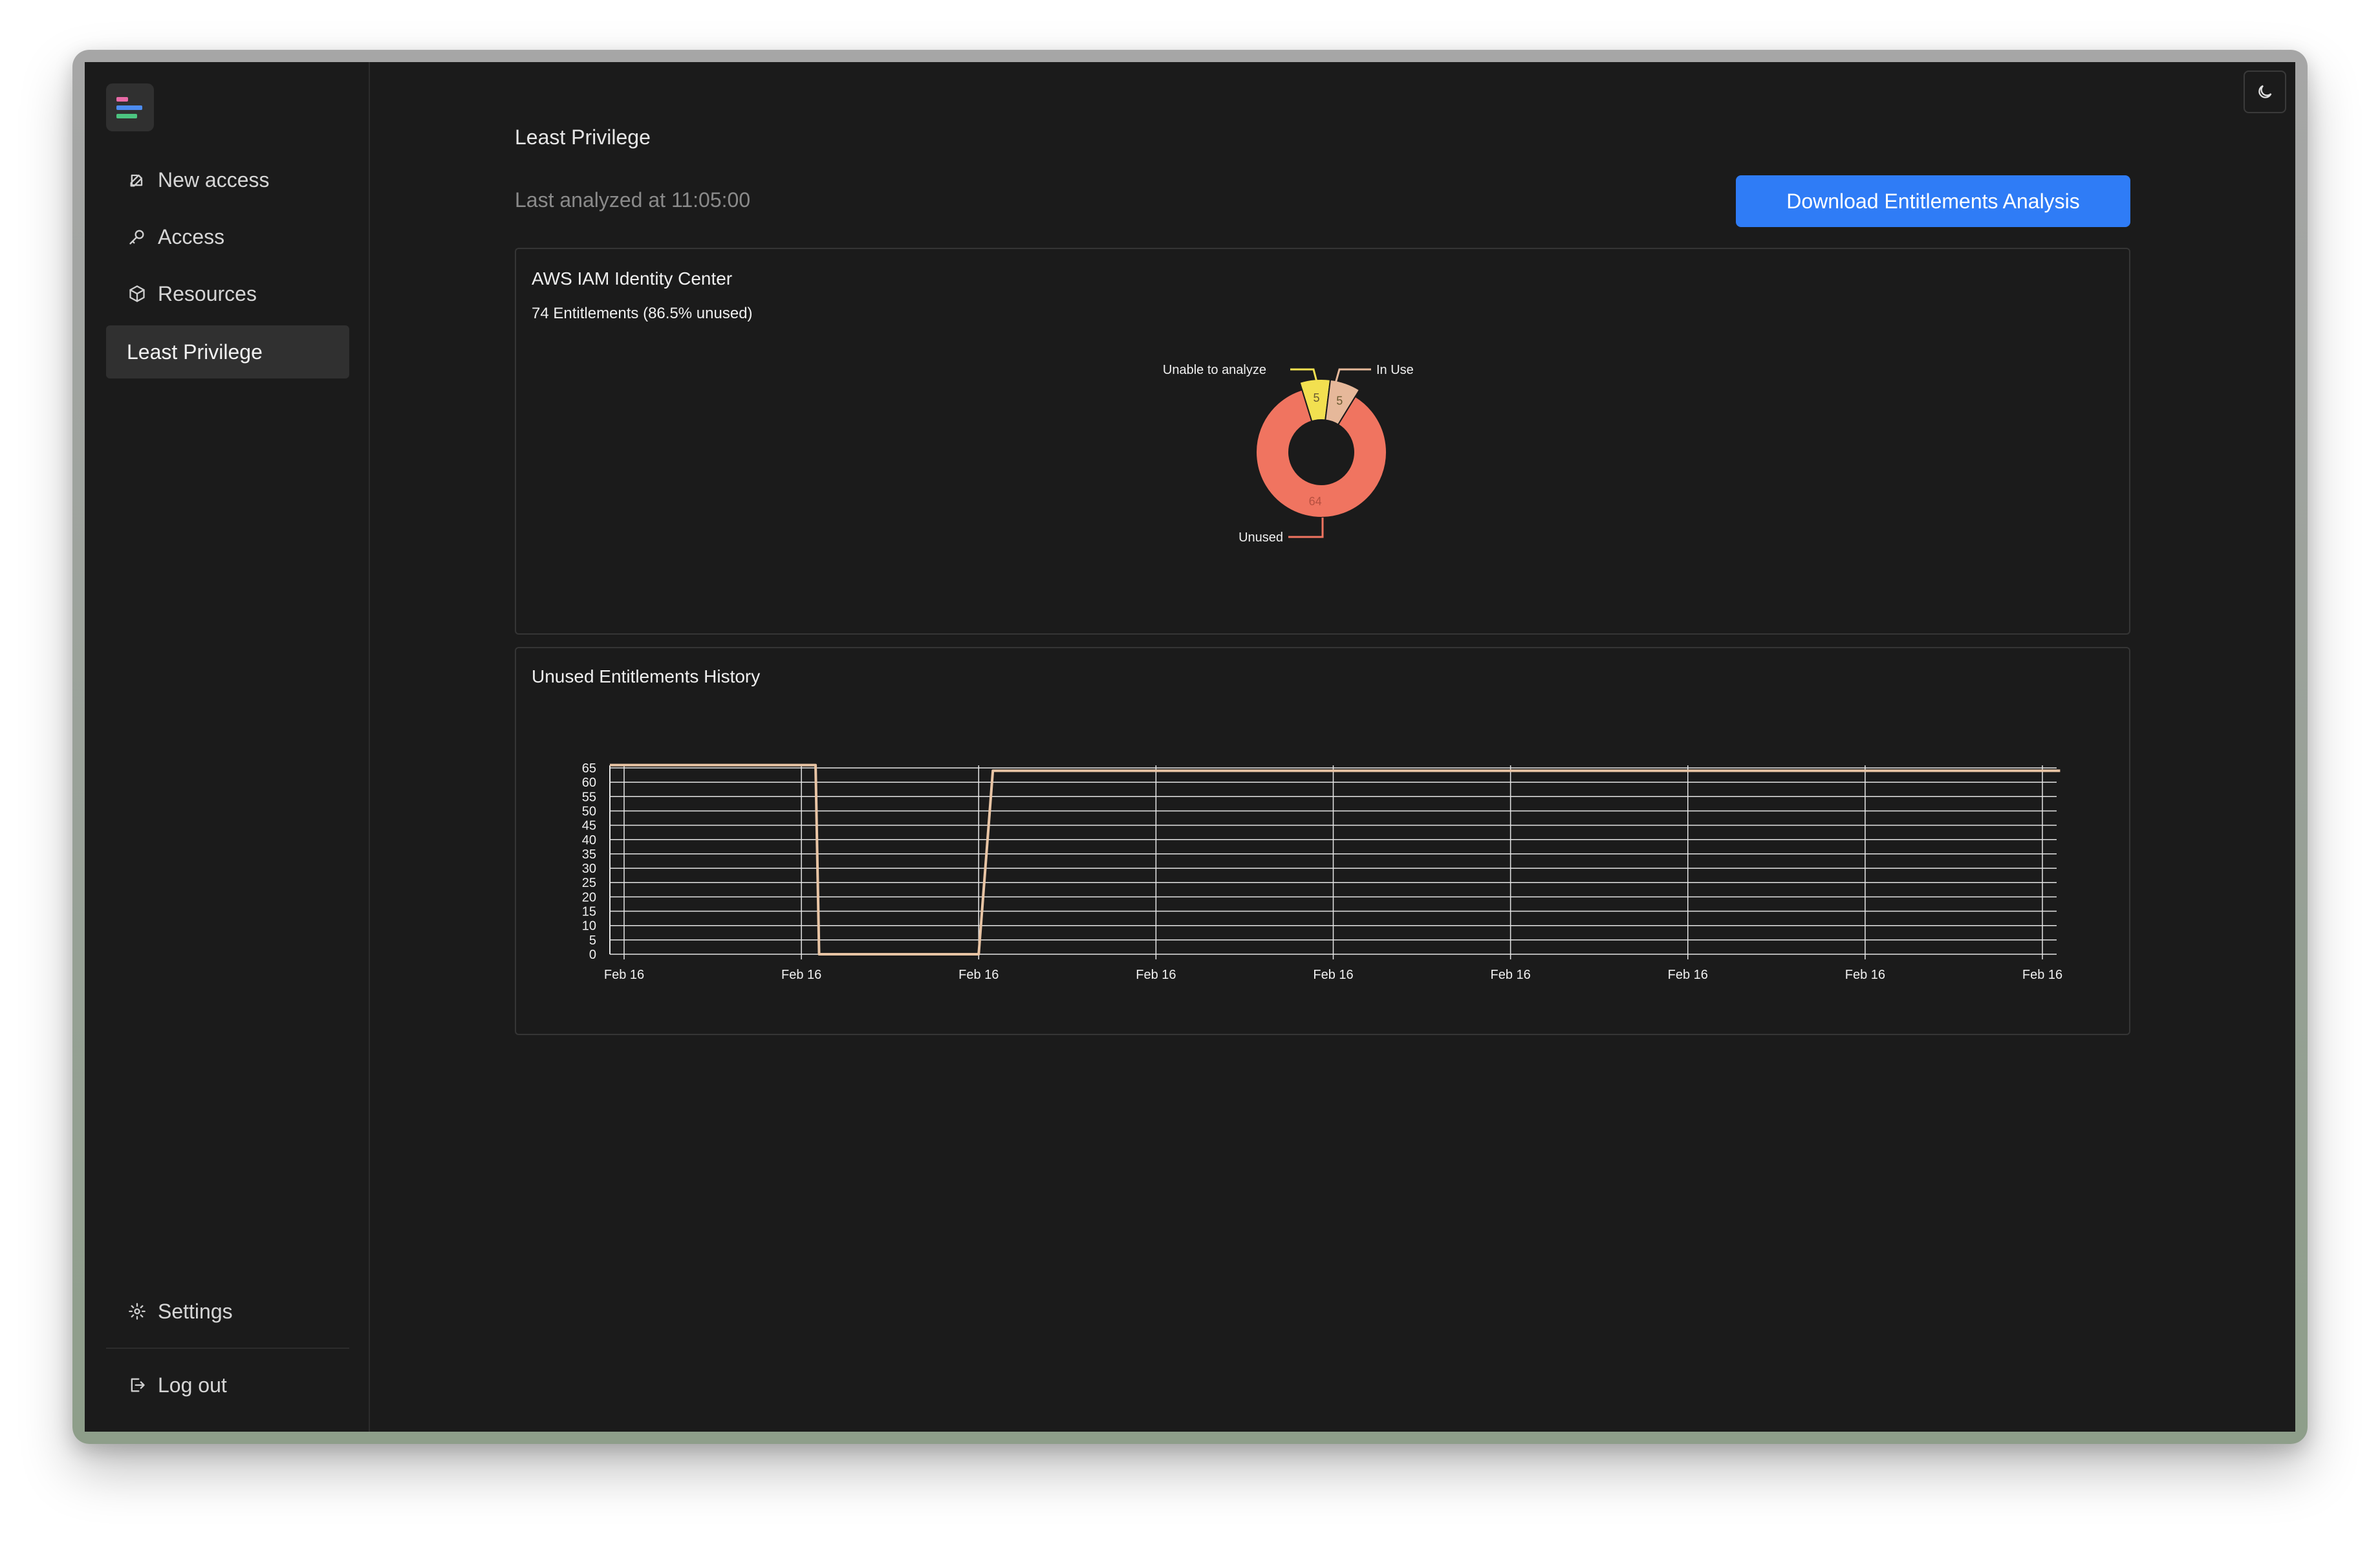  Describe the element at coordinates (214, 179) in the screenshot. I see `sidebar-item-label: New access` at that location.